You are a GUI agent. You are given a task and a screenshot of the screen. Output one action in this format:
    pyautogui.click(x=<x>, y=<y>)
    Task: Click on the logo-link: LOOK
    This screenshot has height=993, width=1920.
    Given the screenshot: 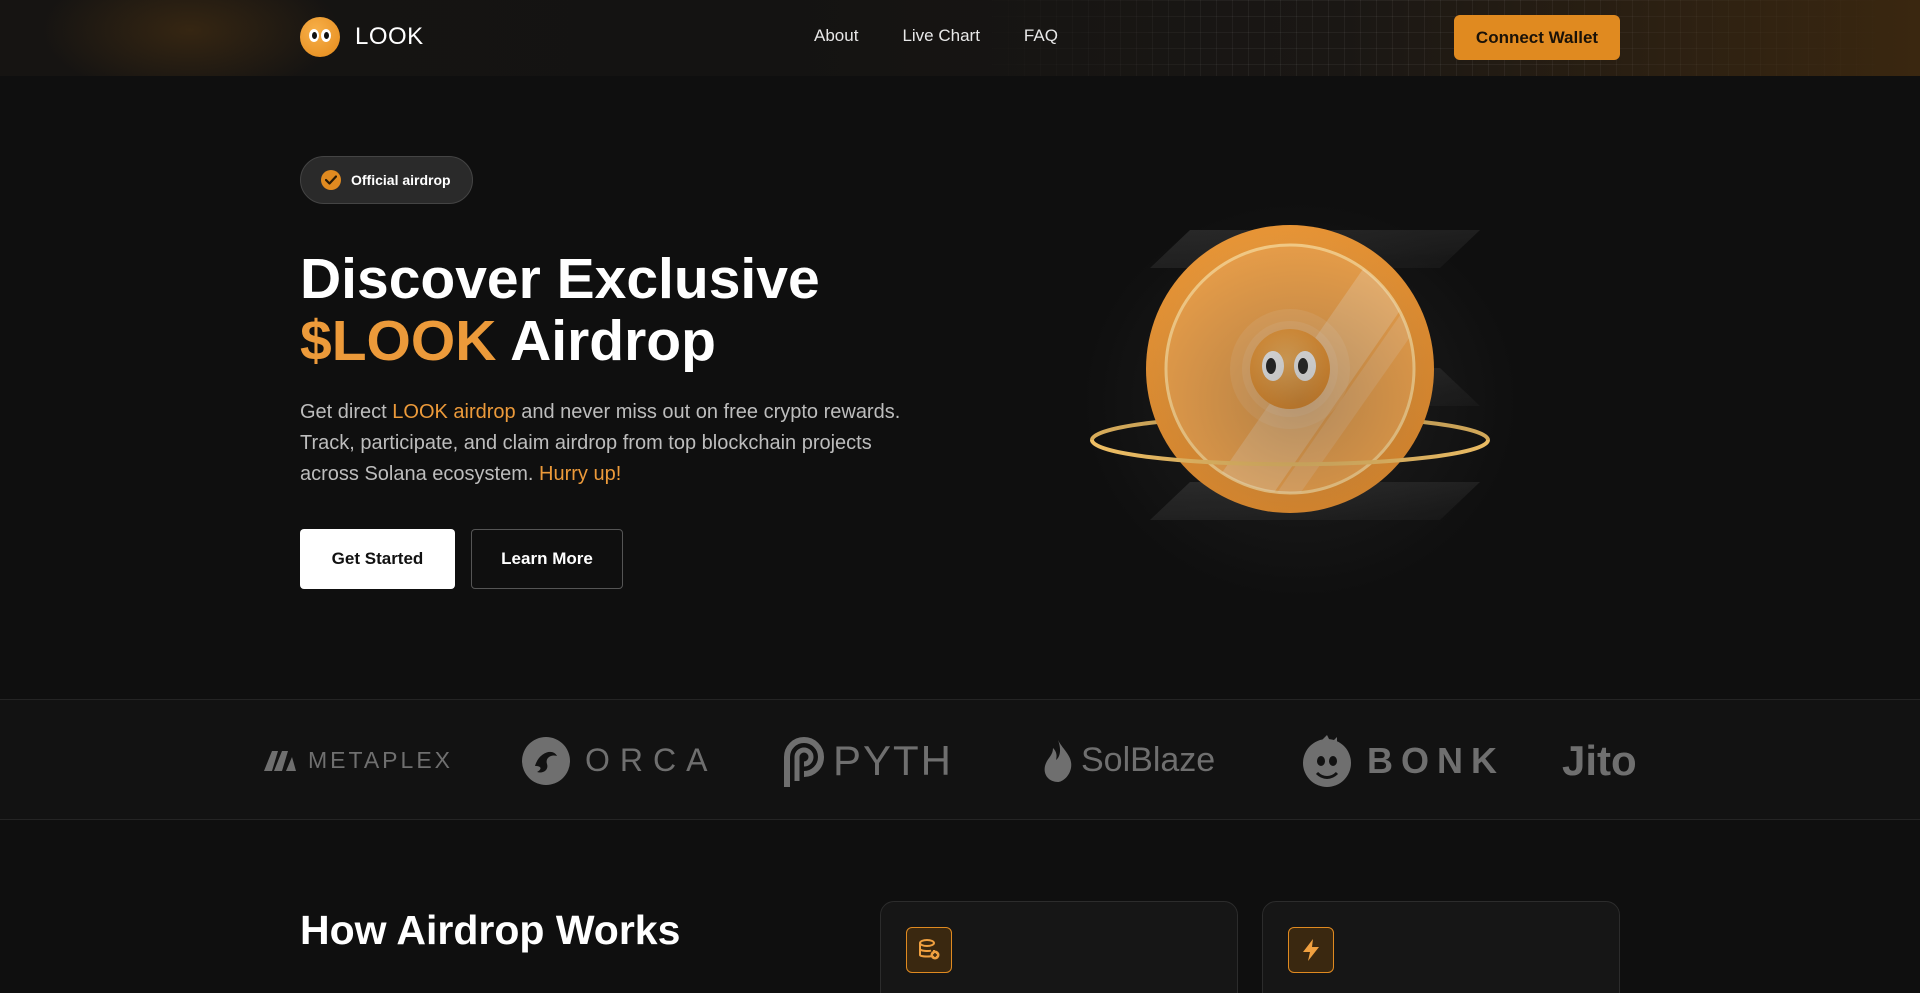 What is the action you would take?
    pyautogui.click(x=362, y=37)
    